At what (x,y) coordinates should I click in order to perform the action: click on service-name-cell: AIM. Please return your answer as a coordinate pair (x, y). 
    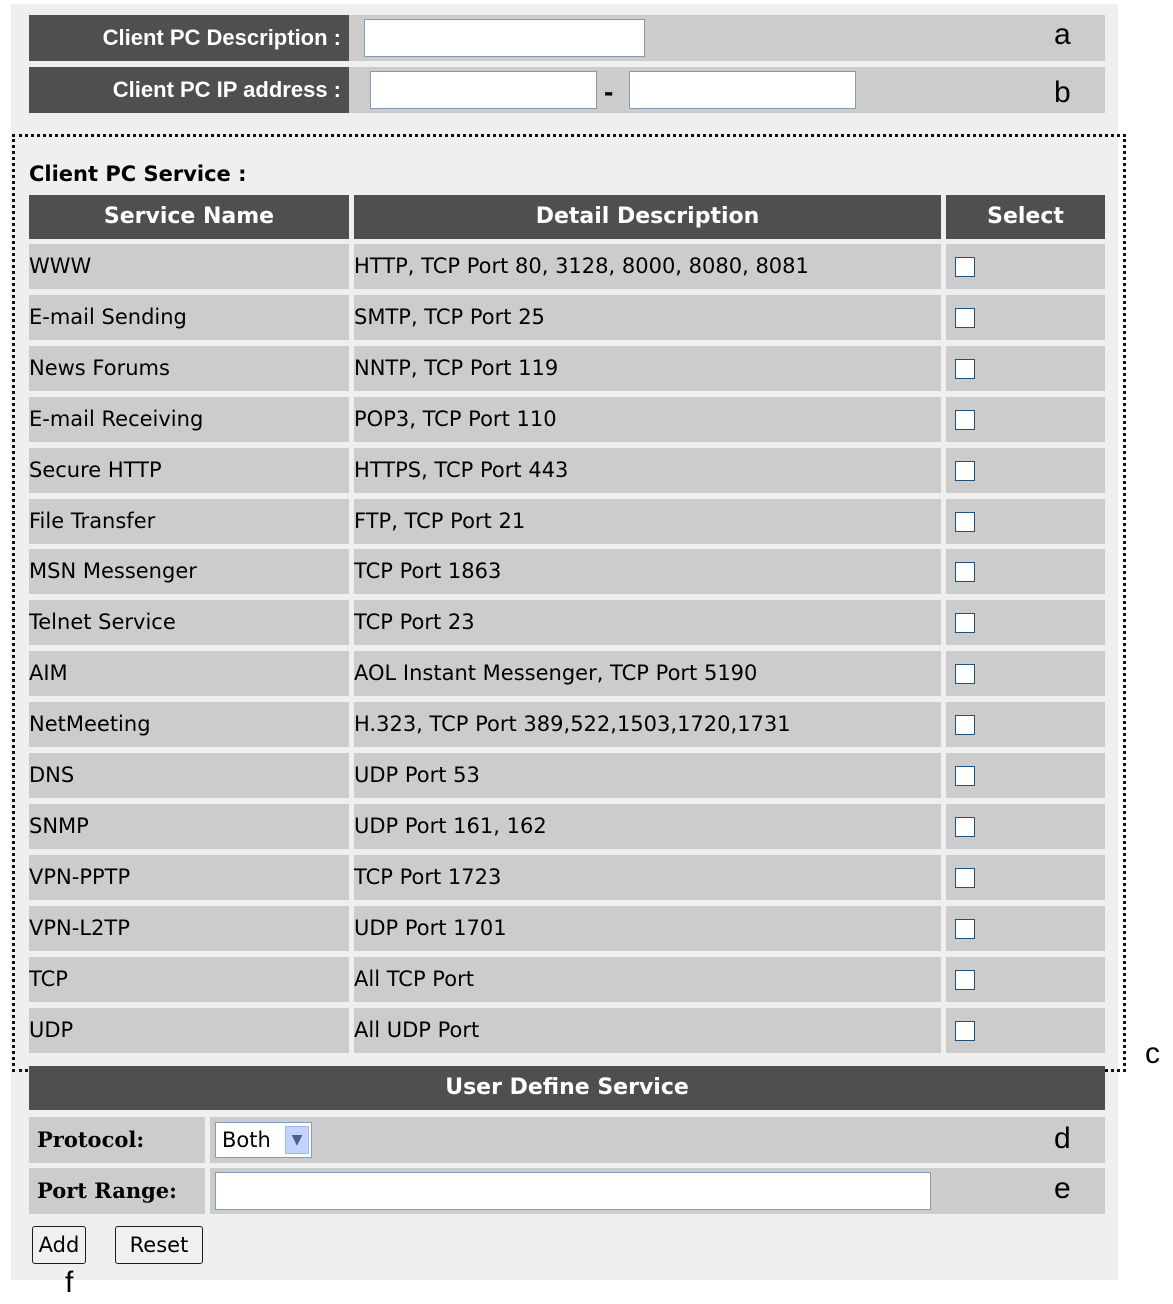
    Looking at the image, I should click on (189, 673).